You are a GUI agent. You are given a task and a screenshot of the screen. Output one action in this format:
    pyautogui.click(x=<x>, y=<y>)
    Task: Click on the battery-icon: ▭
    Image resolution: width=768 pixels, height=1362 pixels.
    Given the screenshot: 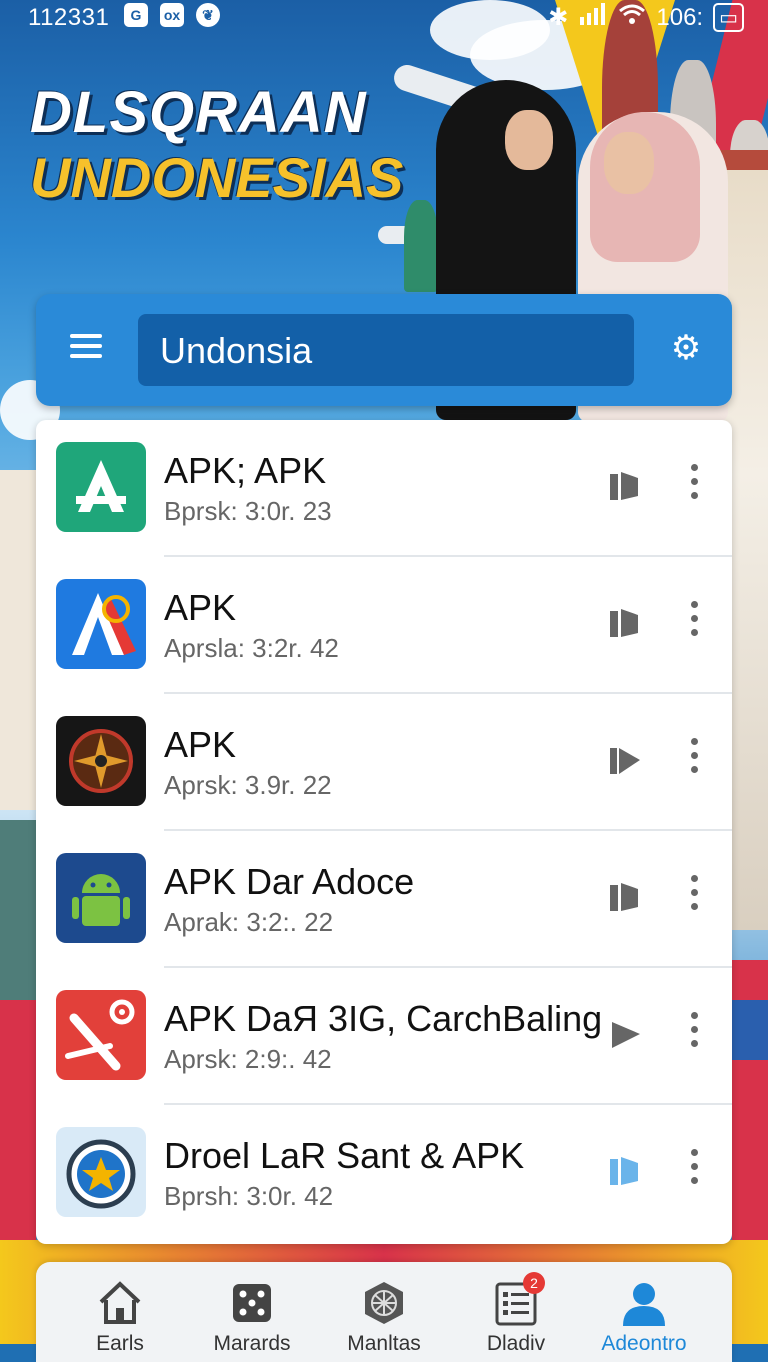 What is the action you would take?
    pyautogui.click(x=728, y=17)
    